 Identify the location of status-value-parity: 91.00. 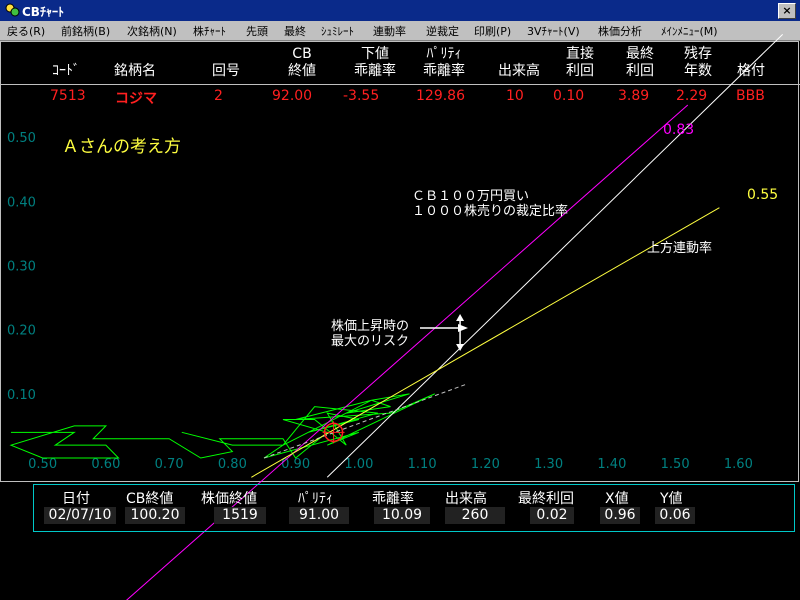
(319, 515).